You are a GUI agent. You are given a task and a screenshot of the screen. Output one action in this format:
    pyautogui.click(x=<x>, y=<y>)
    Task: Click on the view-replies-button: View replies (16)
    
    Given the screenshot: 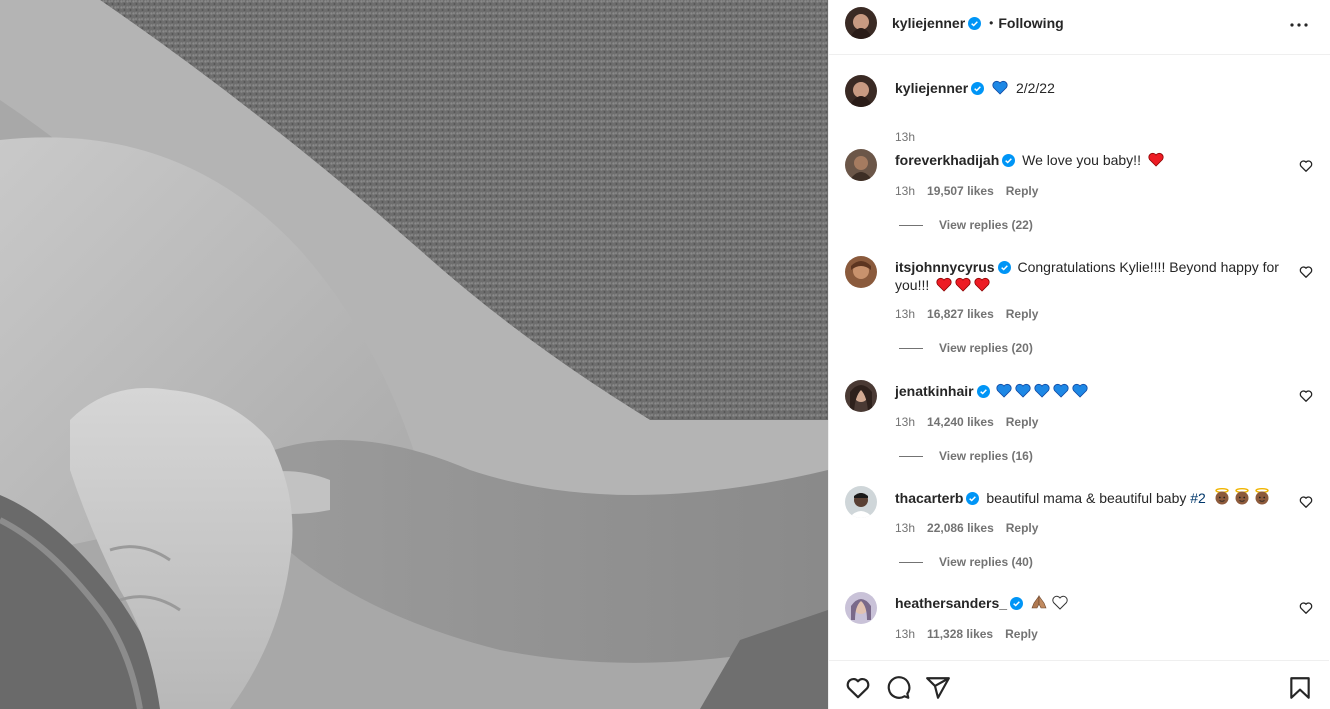 What is the action you would take?
    pyautogui.click(x=966, y=456)
    